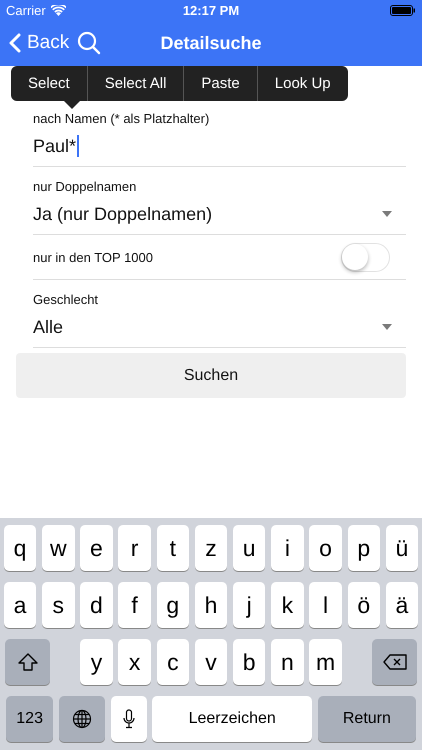 This screenshot has height=750, width=422. I want to click on carrier-label: Carrier, so click(26, 10).